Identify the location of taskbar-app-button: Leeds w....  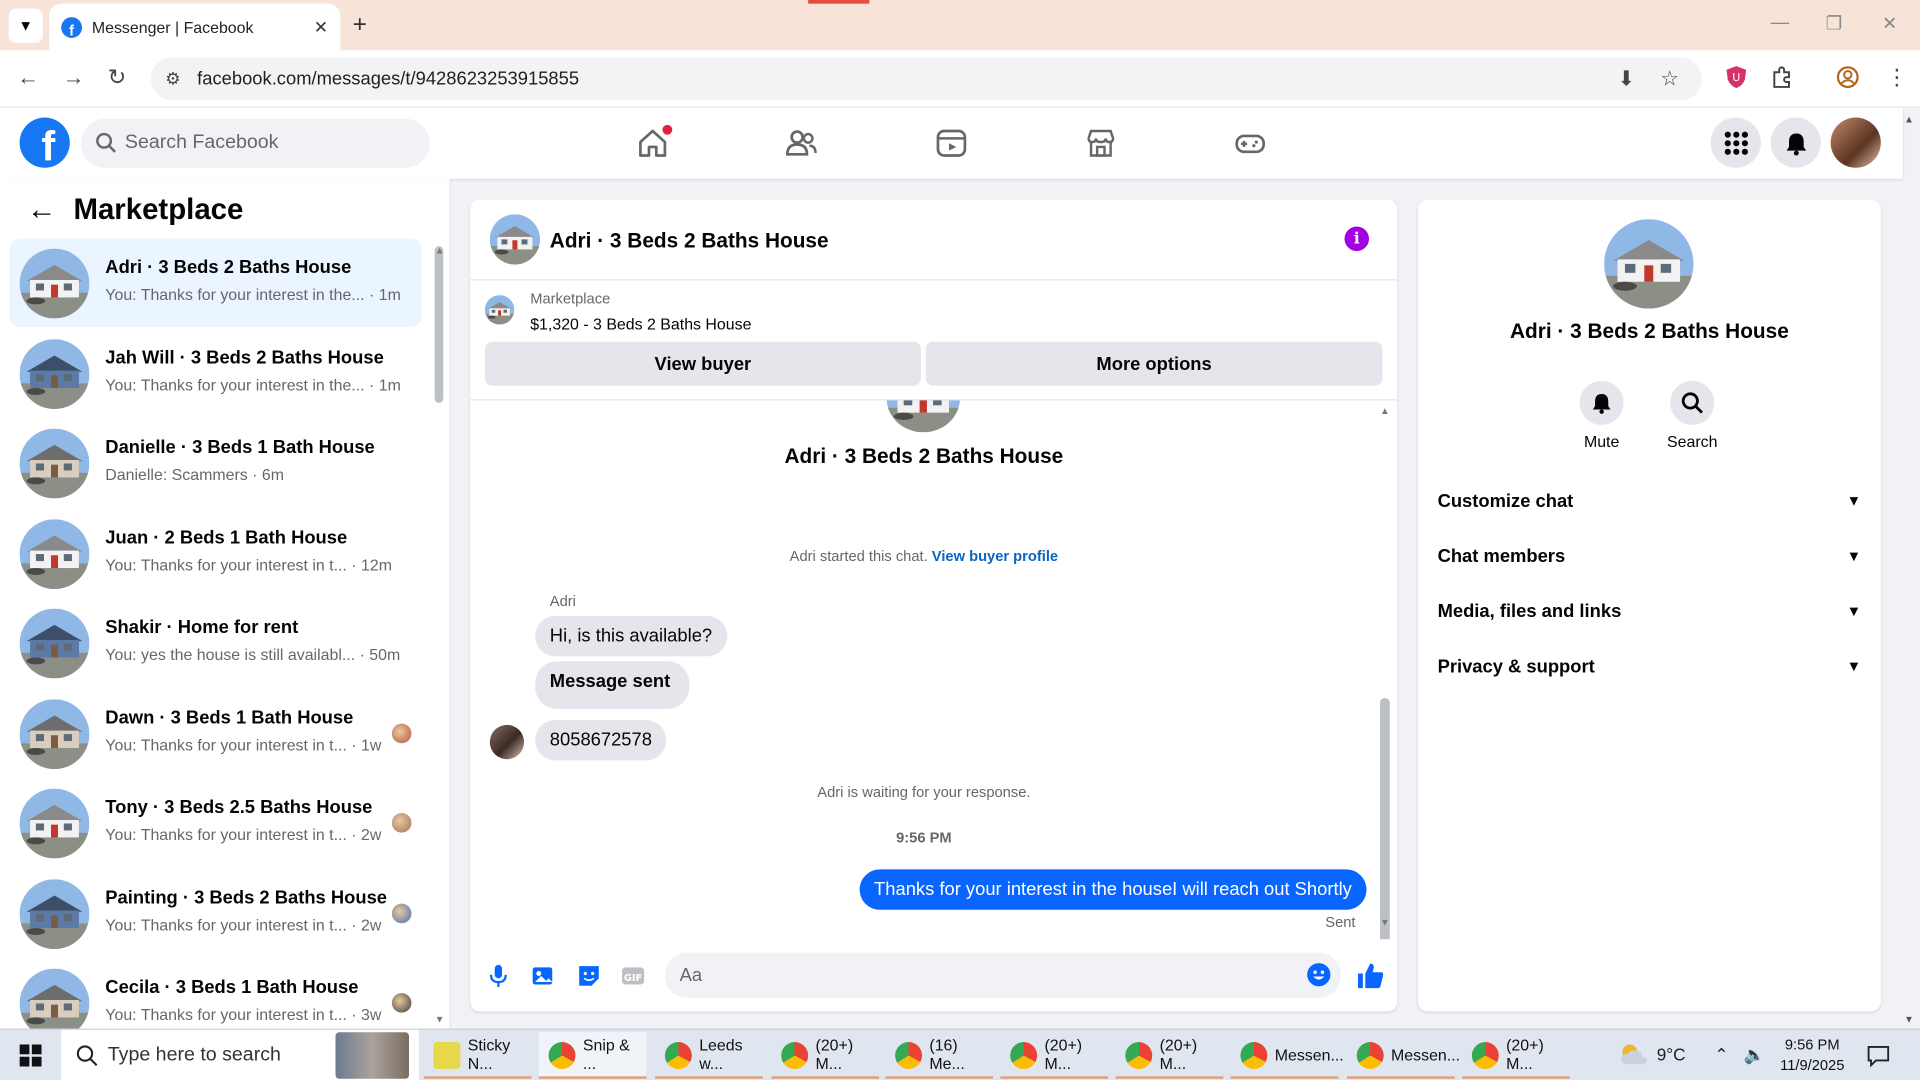
(709, 1055).